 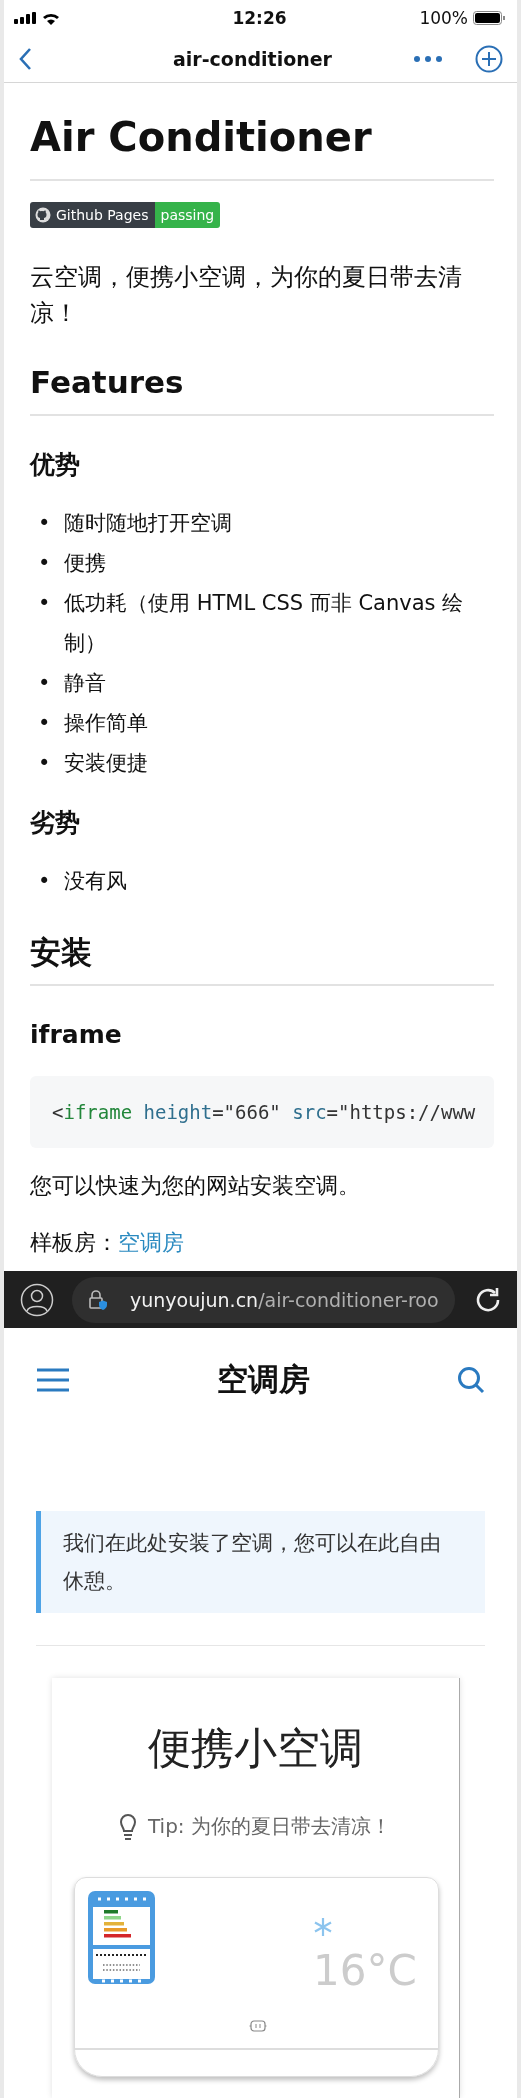 What do you see at coordinates (263, 1299) in the screenshot?
I see `address-bar: yunyoujun.cn/air-conditioner-roo` at bounding box center [263, 1299].